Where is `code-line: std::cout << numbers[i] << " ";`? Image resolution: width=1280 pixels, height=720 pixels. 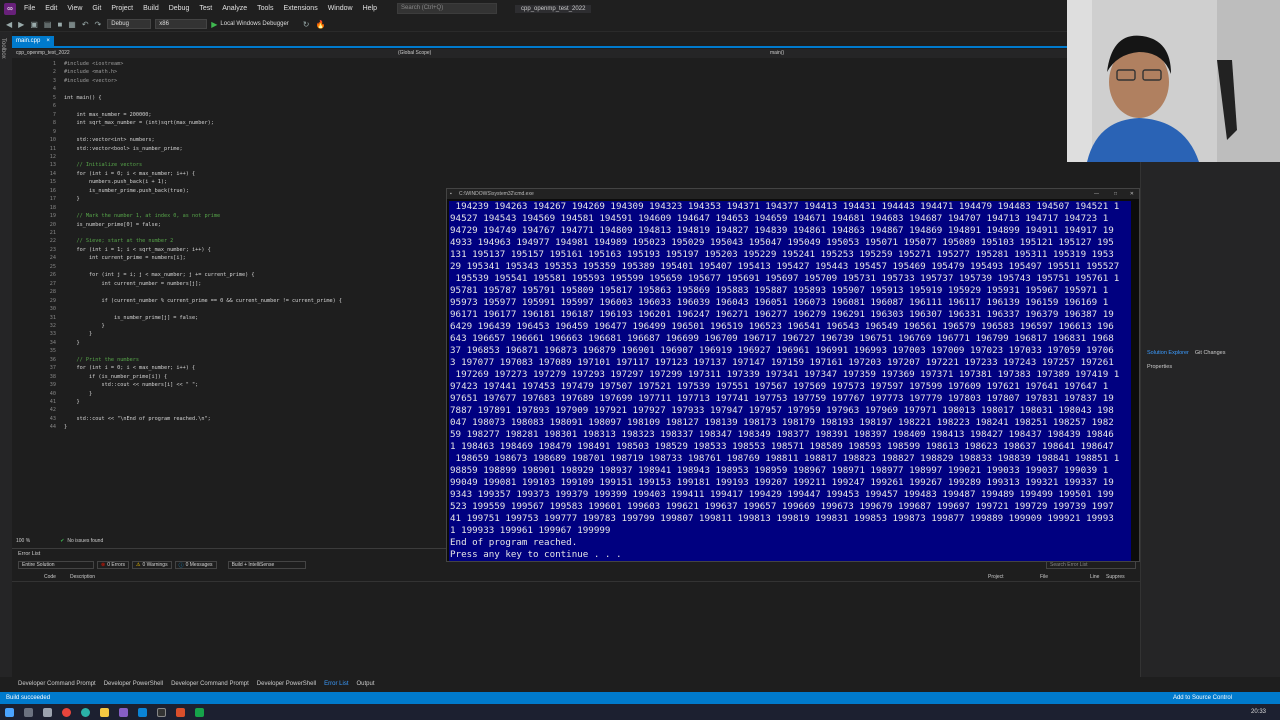
code-line: std::cout << numbers[i] << " "; is located at coordinates (131, 385).